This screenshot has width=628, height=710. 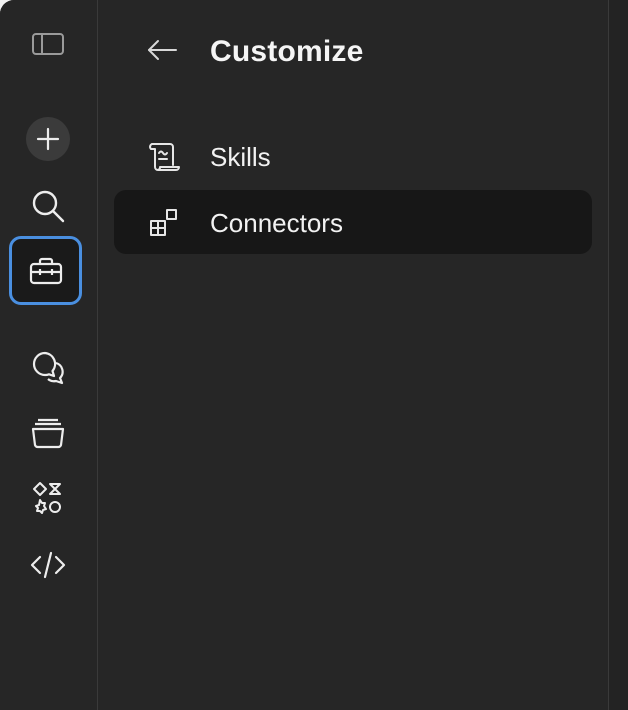 I want to click on back-button, so click(x=162, y=52).